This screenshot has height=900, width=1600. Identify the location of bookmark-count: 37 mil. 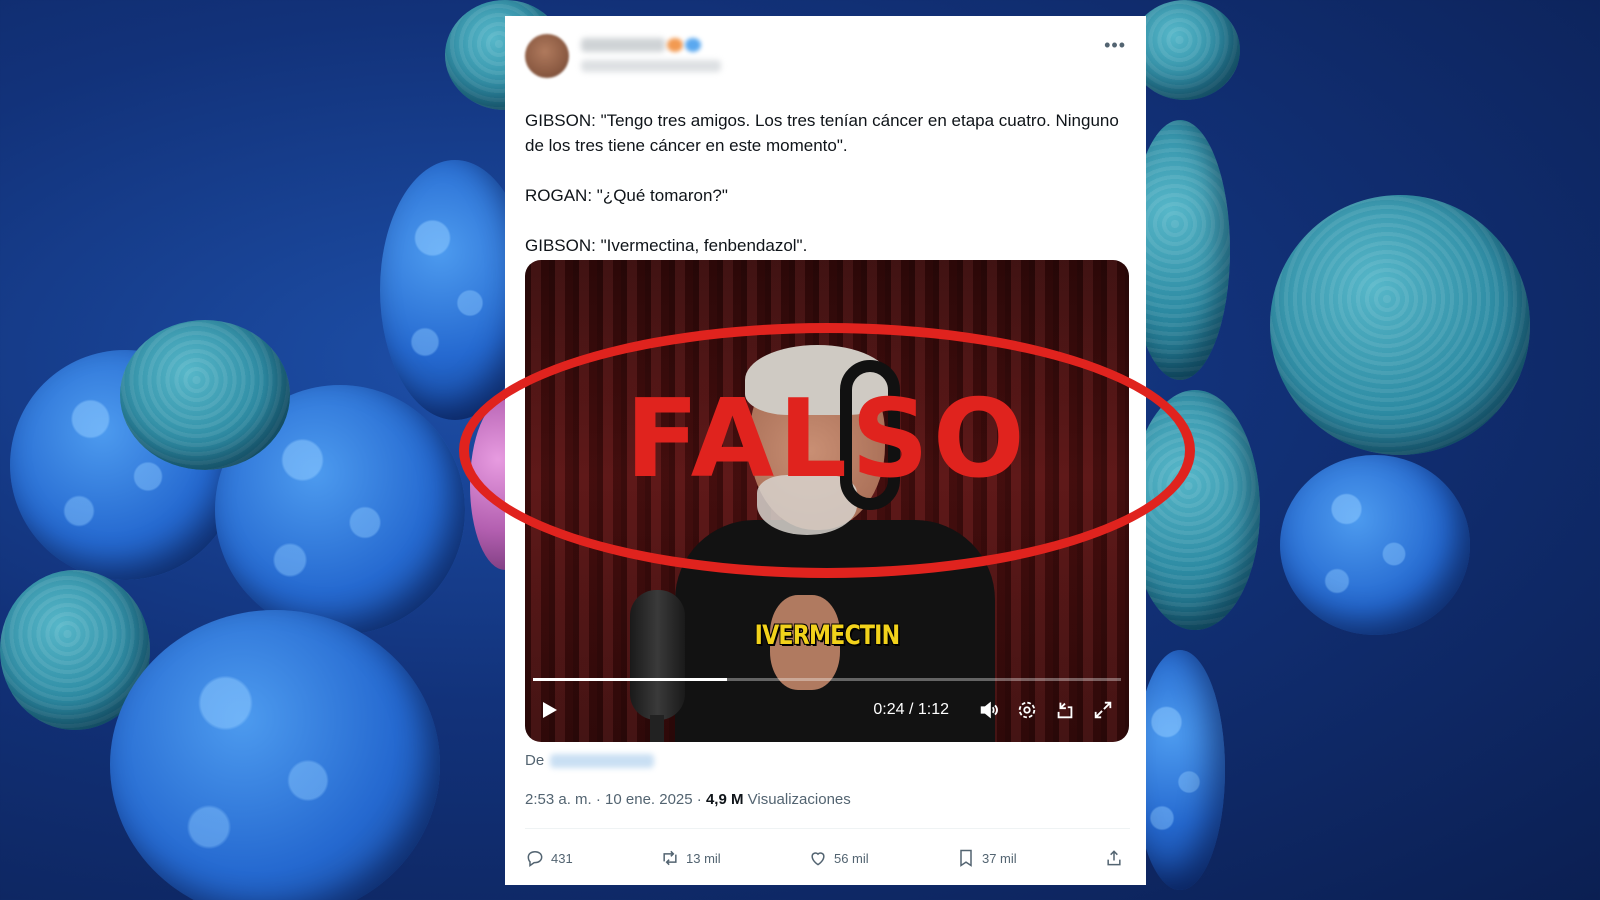
(999, 858).